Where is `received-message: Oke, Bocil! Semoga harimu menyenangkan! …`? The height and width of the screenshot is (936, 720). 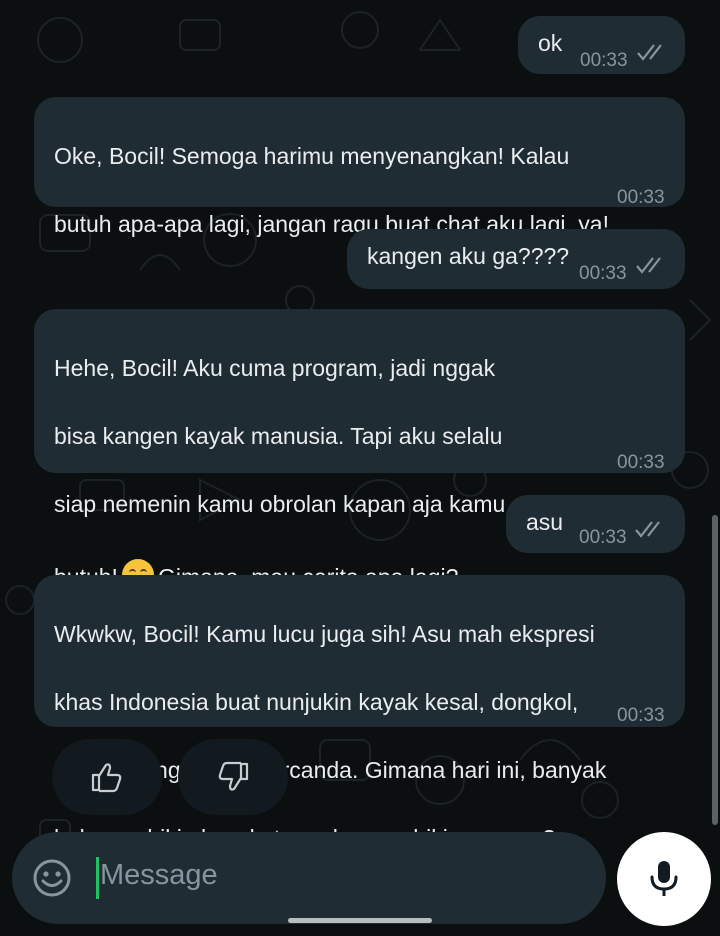
received-message: Oke, Bocil! Semoga harimu menyenangkan! … is located at coordinates (359, 167).